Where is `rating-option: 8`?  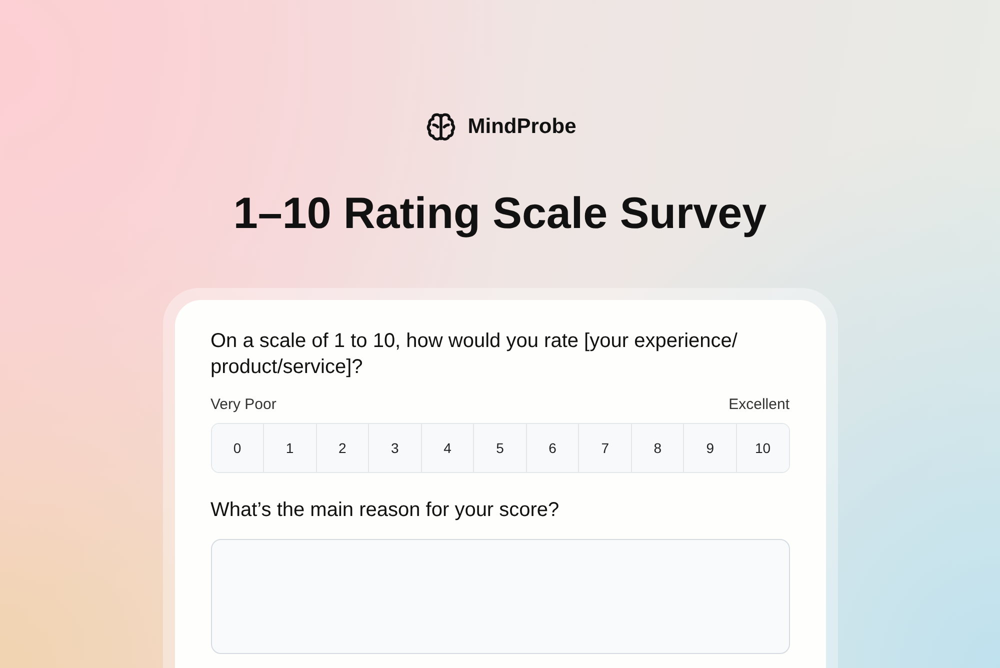
rating-option: 8 is located at coordinates (657, 448).